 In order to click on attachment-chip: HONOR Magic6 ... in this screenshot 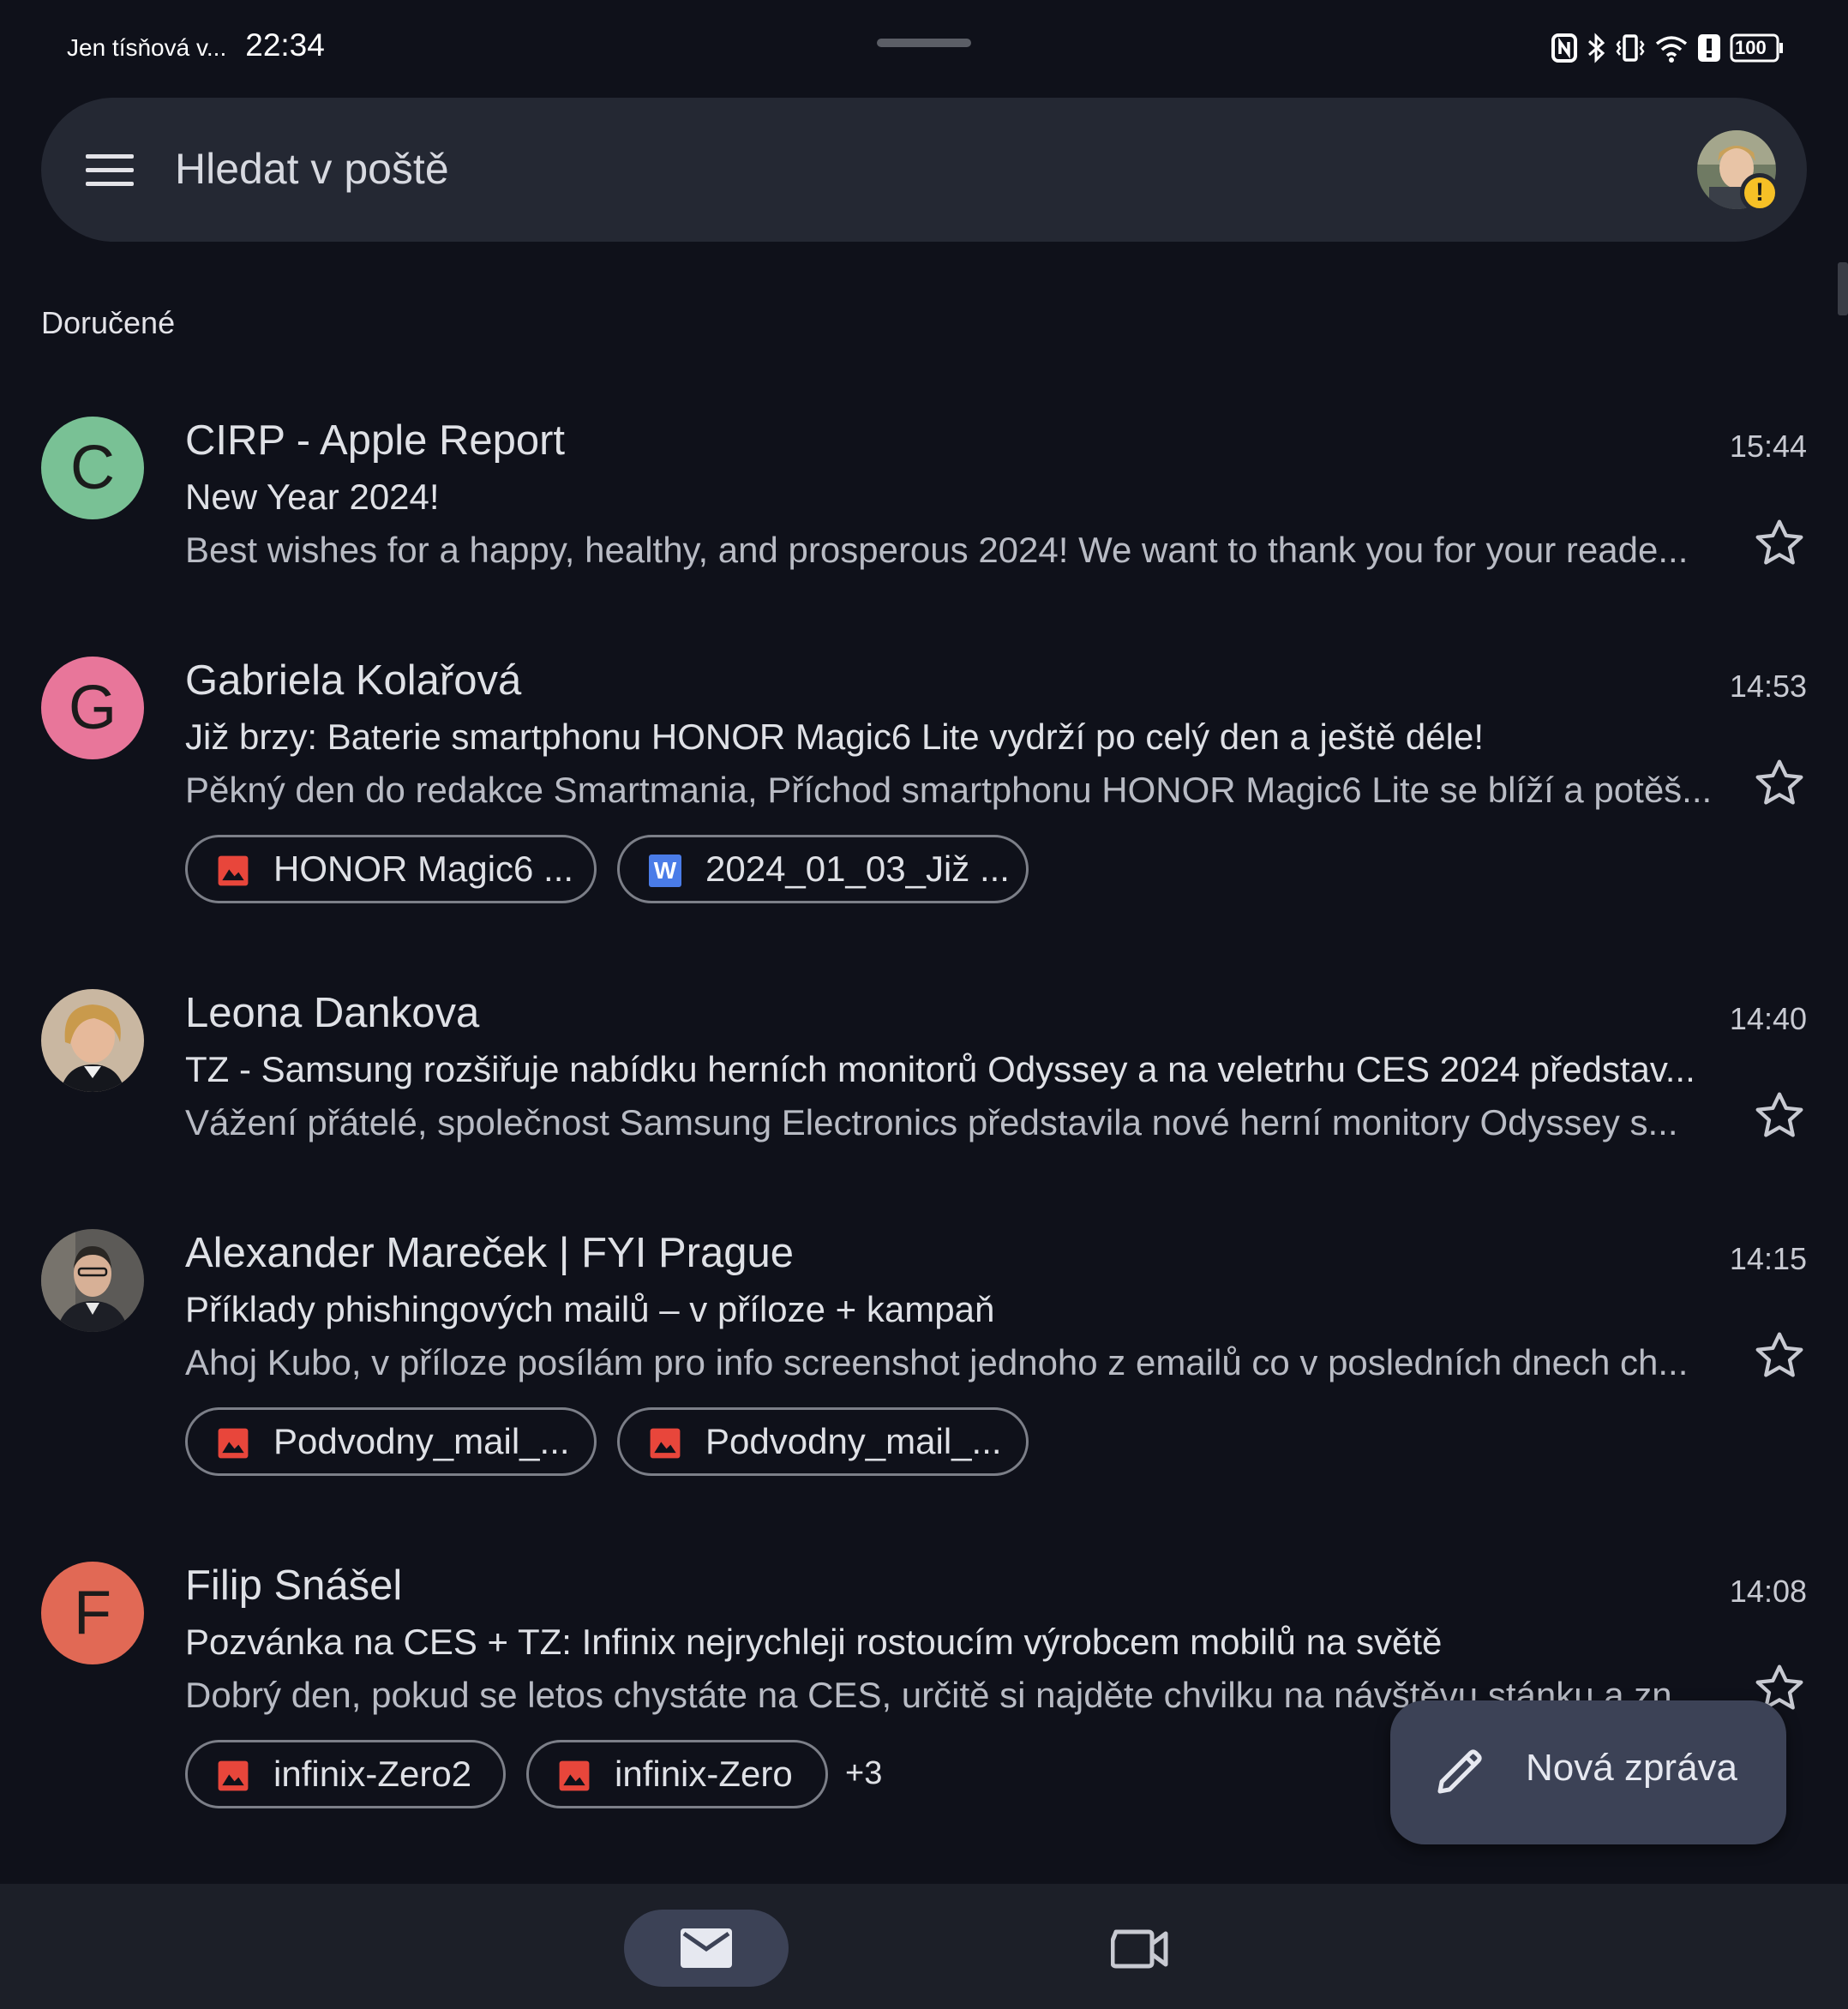, I will do `click(391, 869)`.